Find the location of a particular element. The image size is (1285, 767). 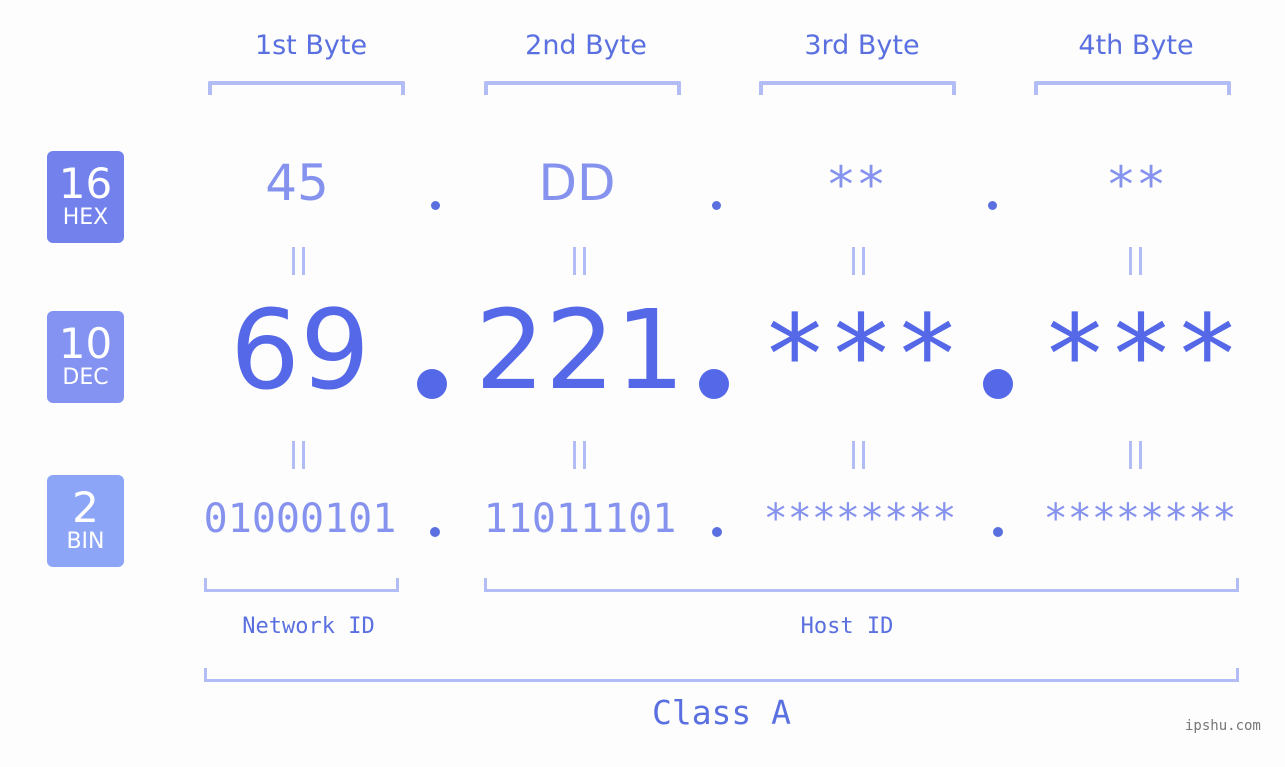

bin-badge-label: BIN is located at coordinates (85, 541).